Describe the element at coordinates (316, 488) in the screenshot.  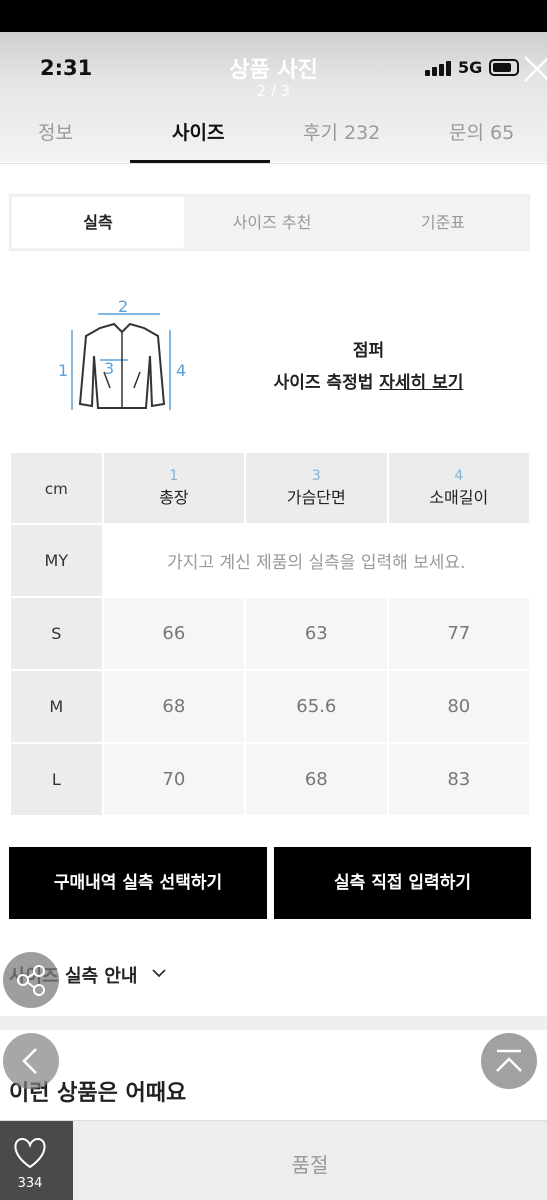
I see `col-header-chest: 3 가슴단면` at that location.